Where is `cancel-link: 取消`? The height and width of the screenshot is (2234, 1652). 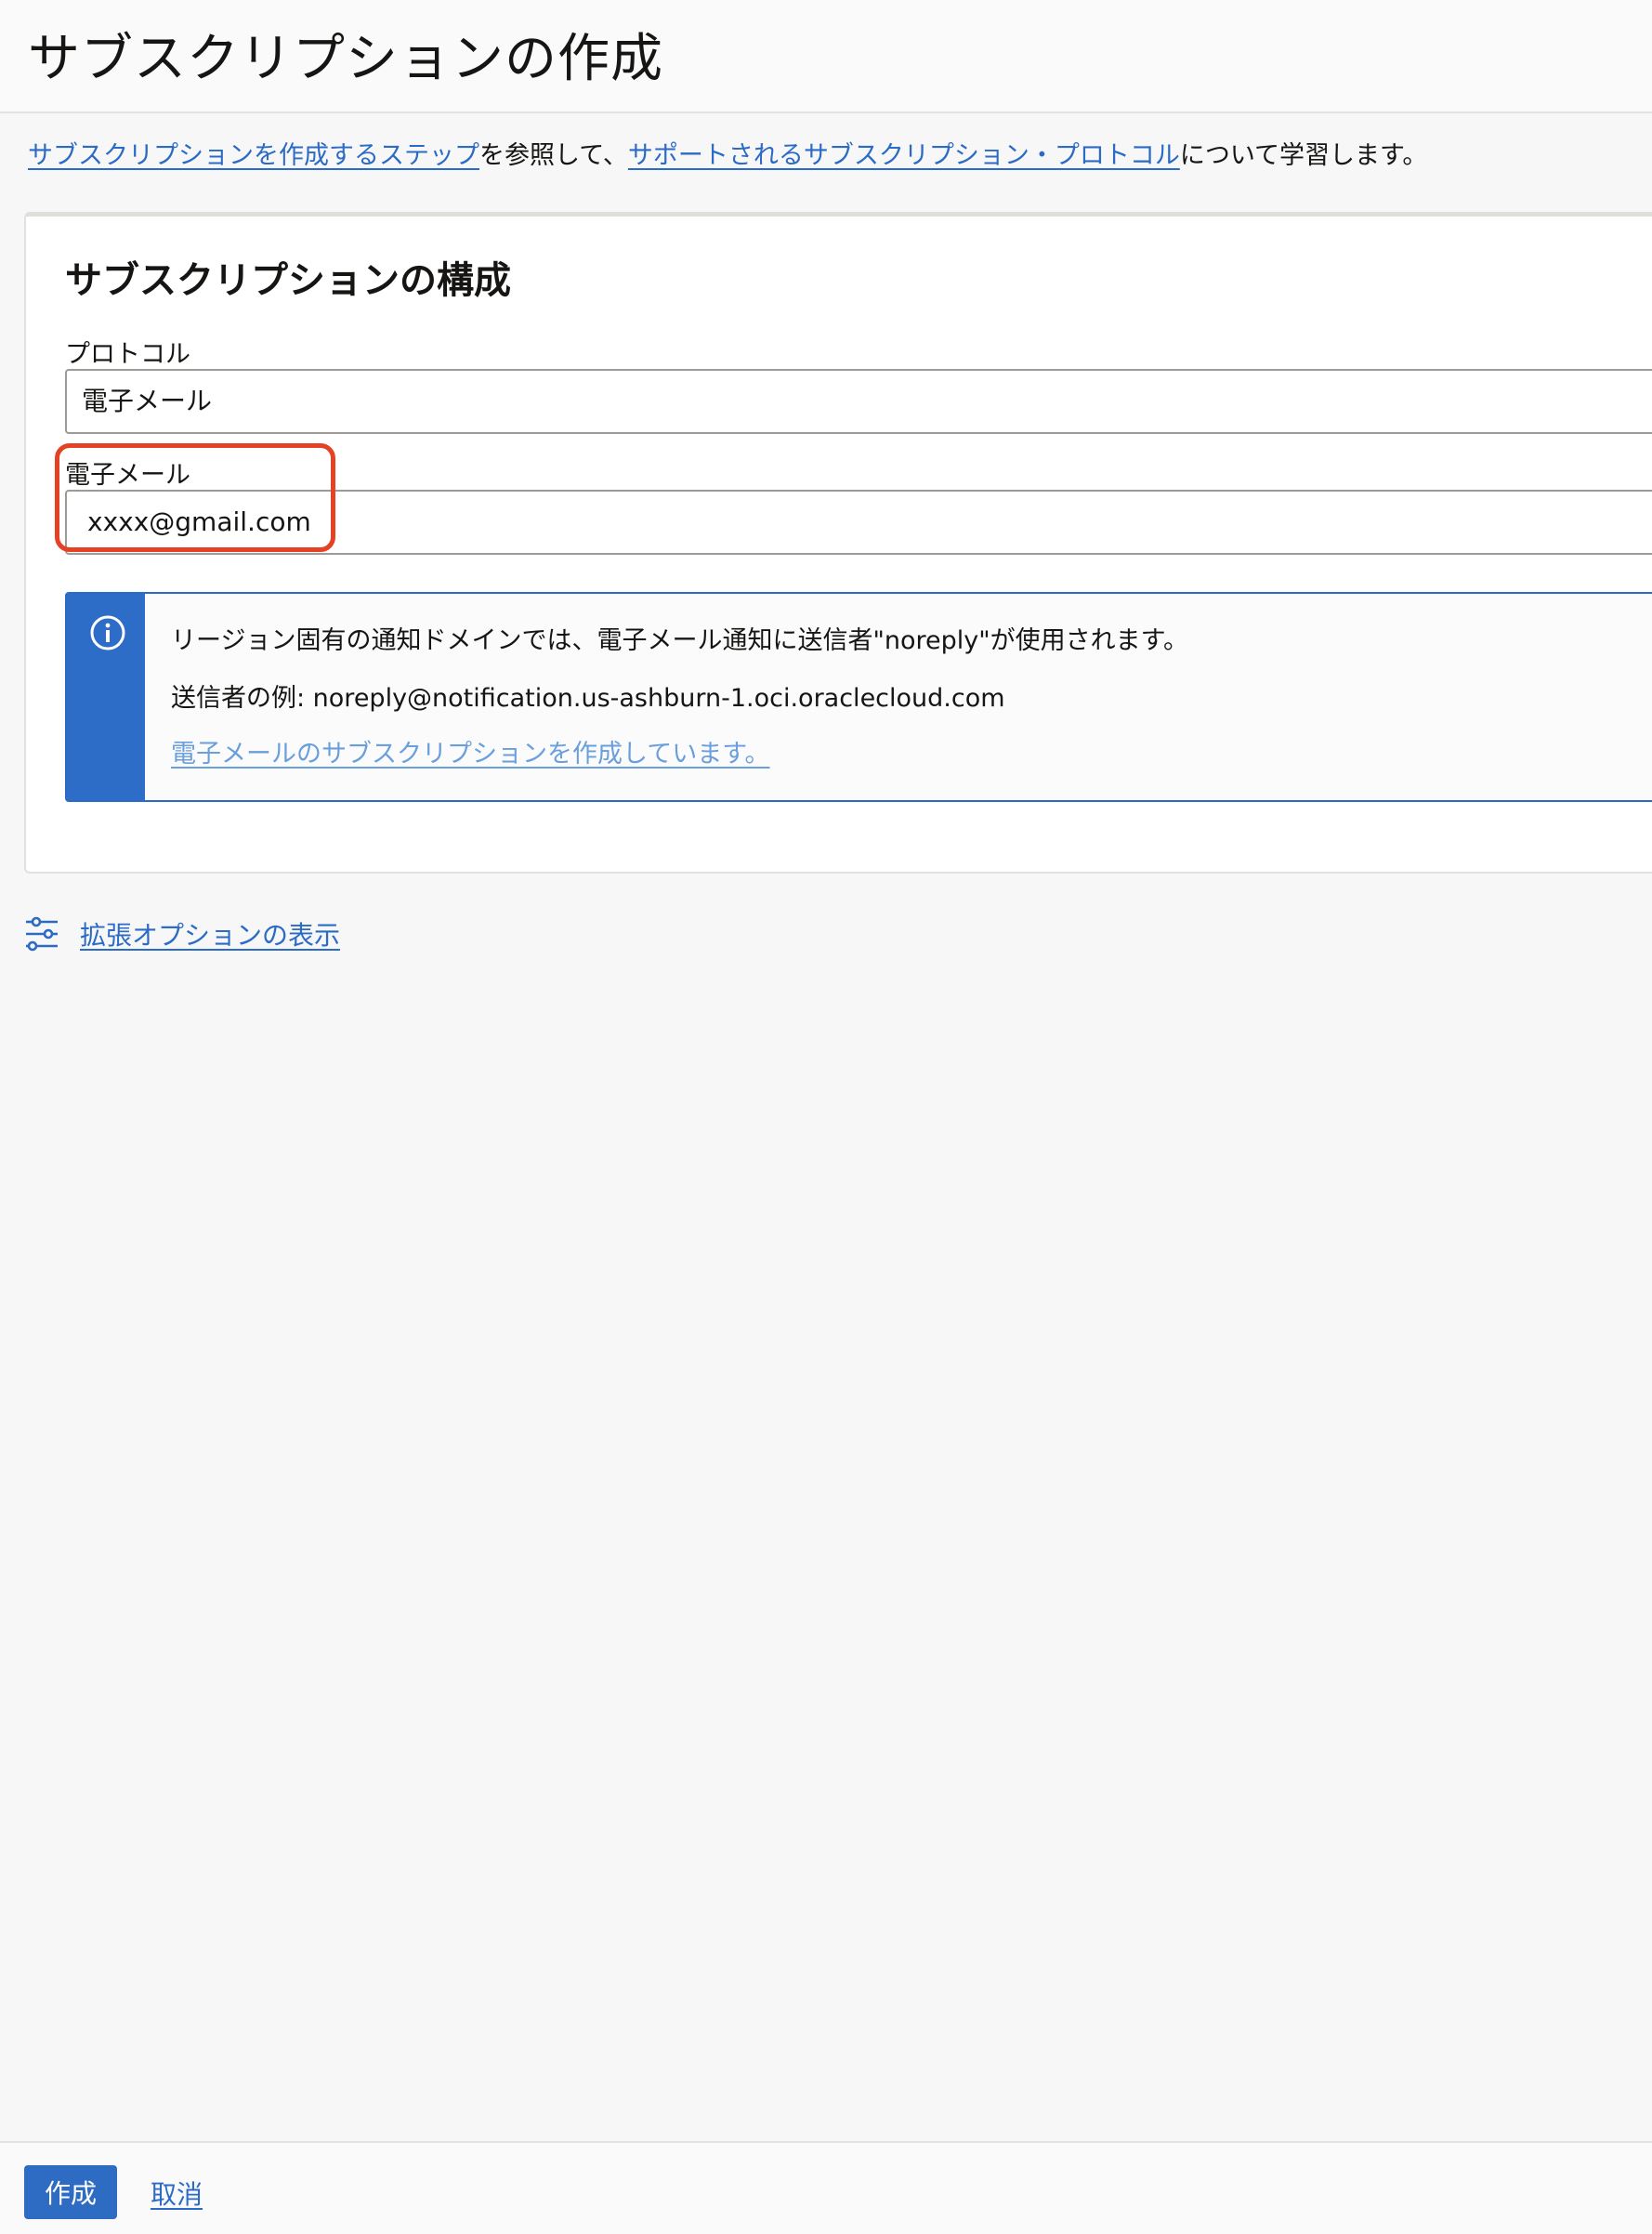
cancel-link: 取消 is located at coordinates (177, 2193).